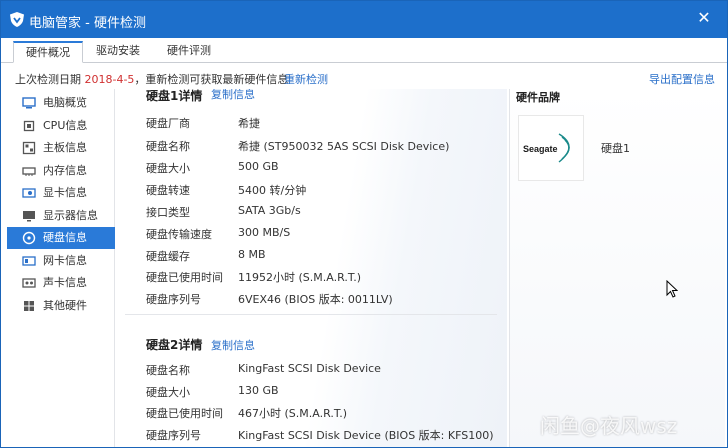  I want to click on sidebar-item-label: 主板信息, so click(65, 147).